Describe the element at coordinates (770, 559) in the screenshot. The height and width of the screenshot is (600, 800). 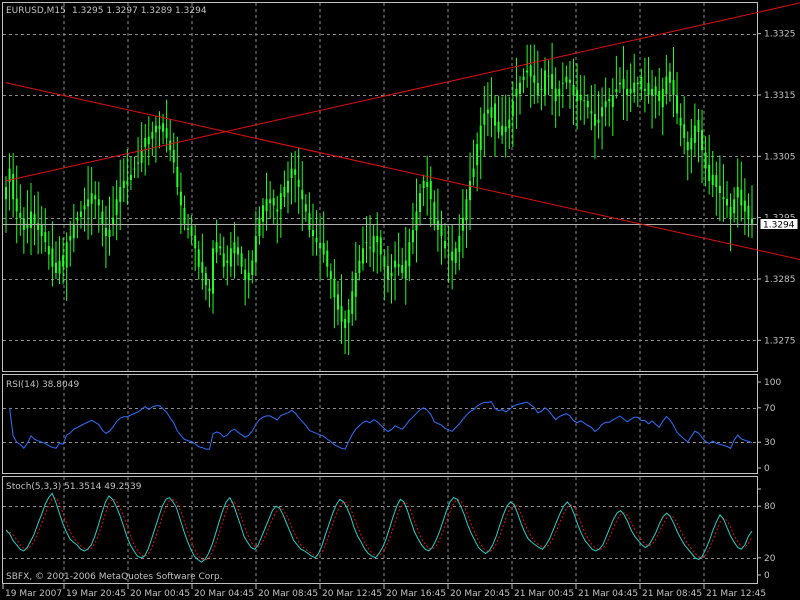
I see `stoch-tick-label: 20` at that location.